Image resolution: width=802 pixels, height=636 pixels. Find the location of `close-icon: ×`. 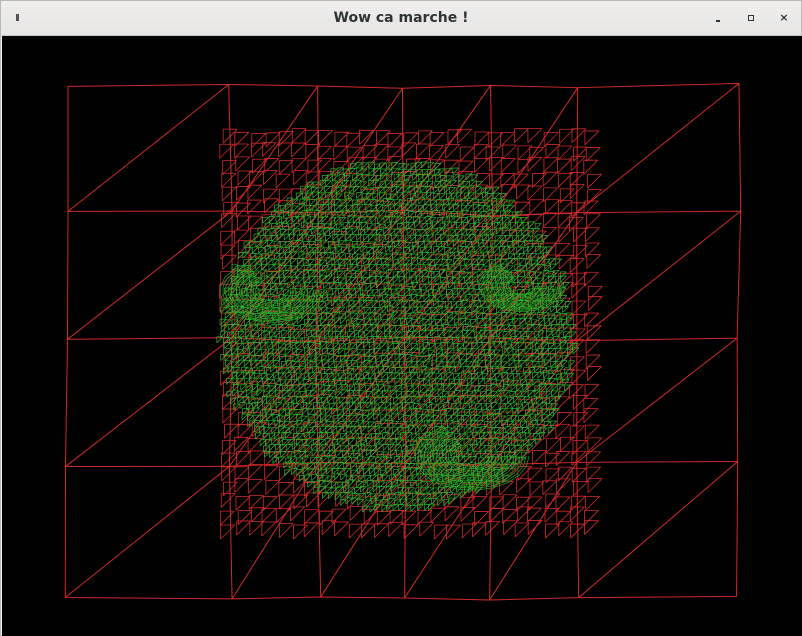

close-icon: × is located at coordinates (784, 17).